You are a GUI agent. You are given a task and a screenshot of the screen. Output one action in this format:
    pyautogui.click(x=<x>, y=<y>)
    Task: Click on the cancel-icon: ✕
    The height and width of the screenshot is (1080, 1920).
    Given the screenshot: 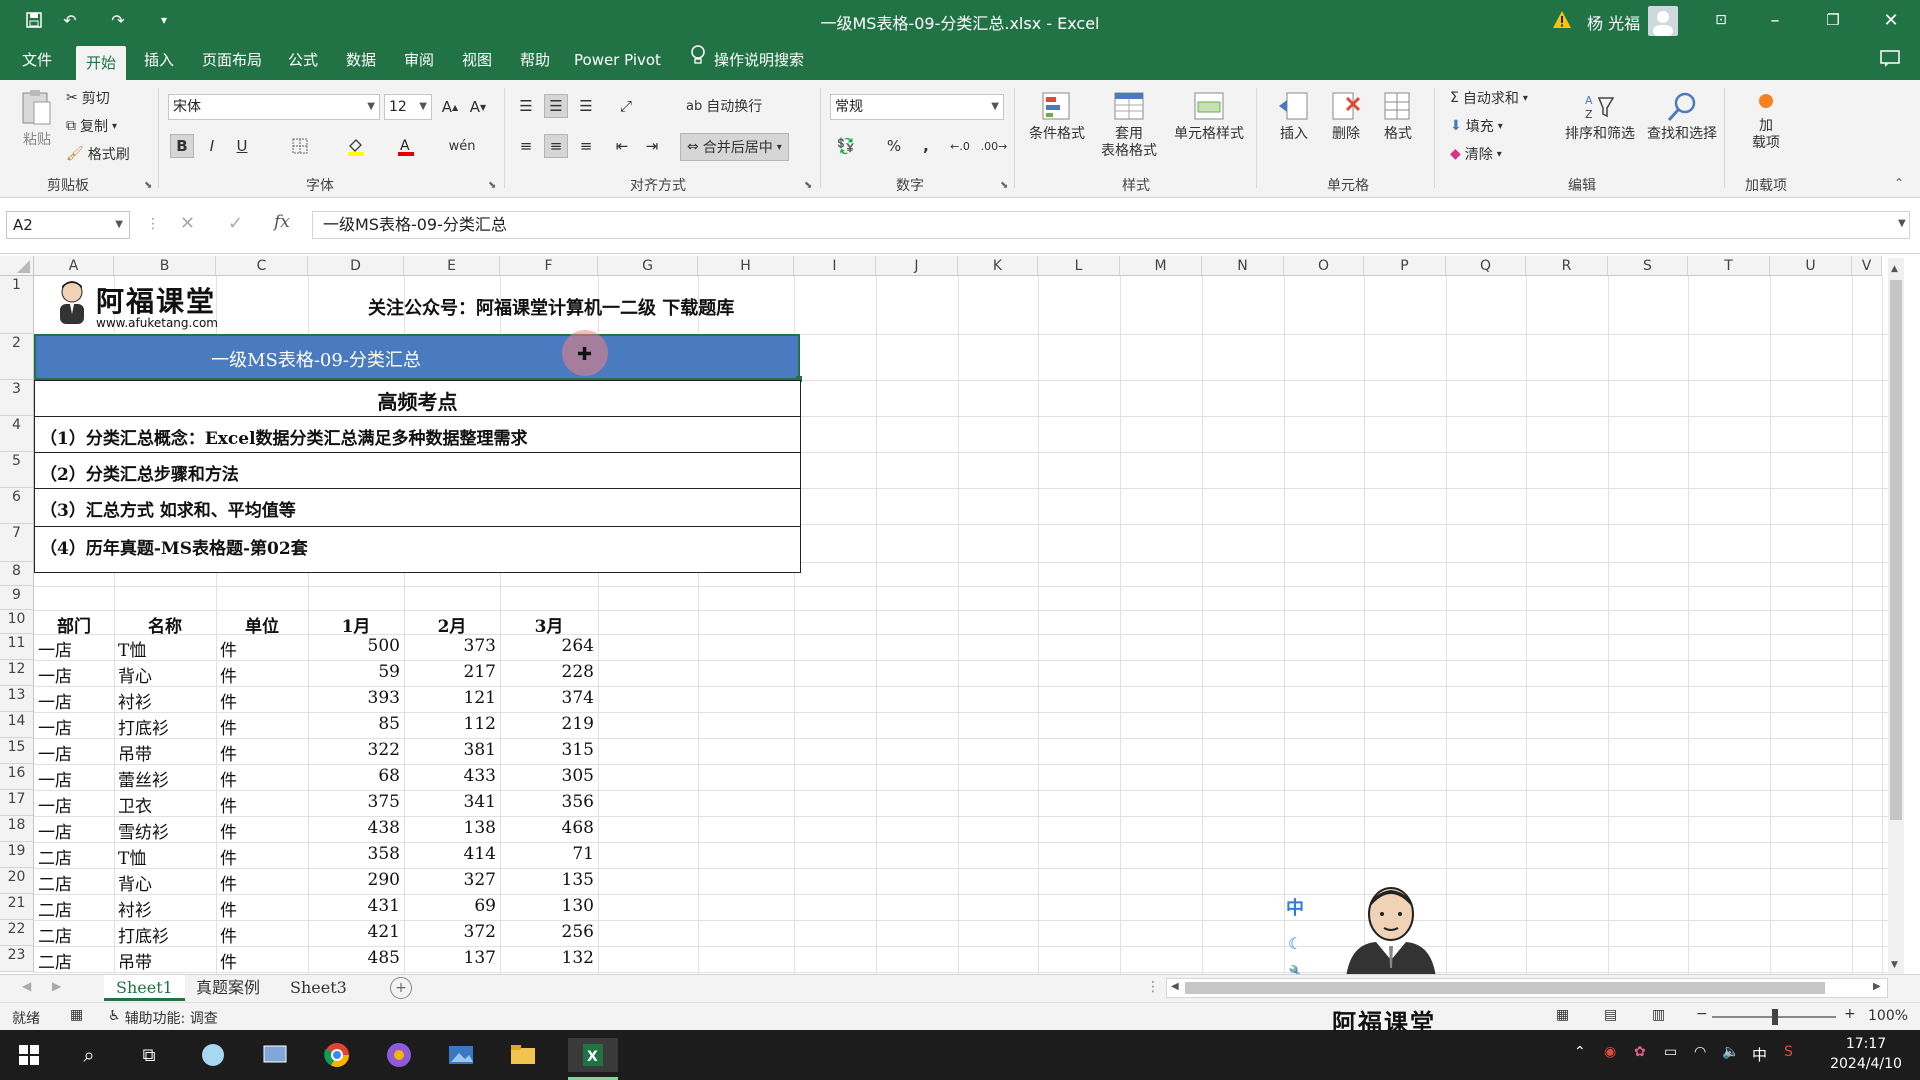 What is the action you would take?
    pyautogui.click(x=187, y=223)
    